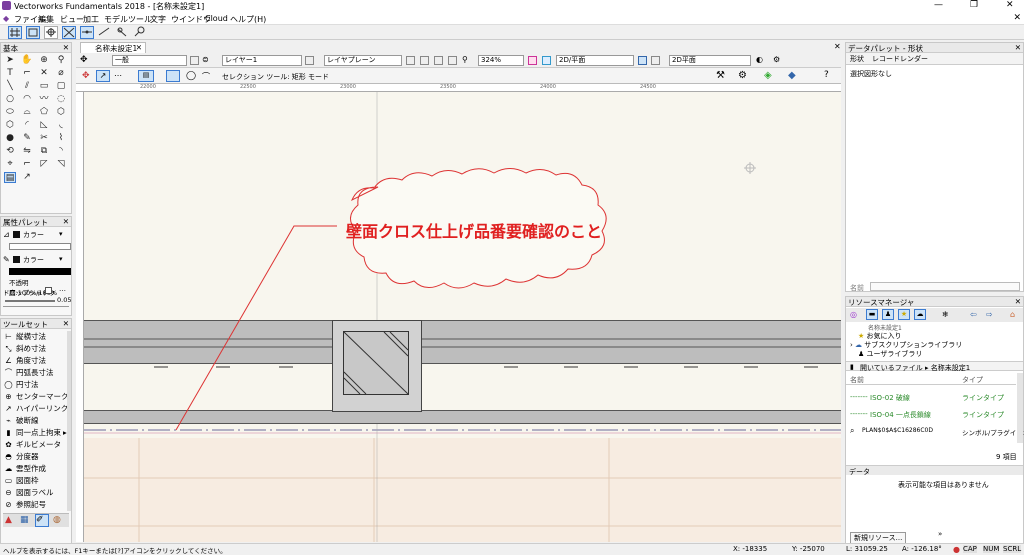 Image resolution: width=1024 pixels, height=555 pixels. I want to click on snap-tangent-button, so click(105, 32).